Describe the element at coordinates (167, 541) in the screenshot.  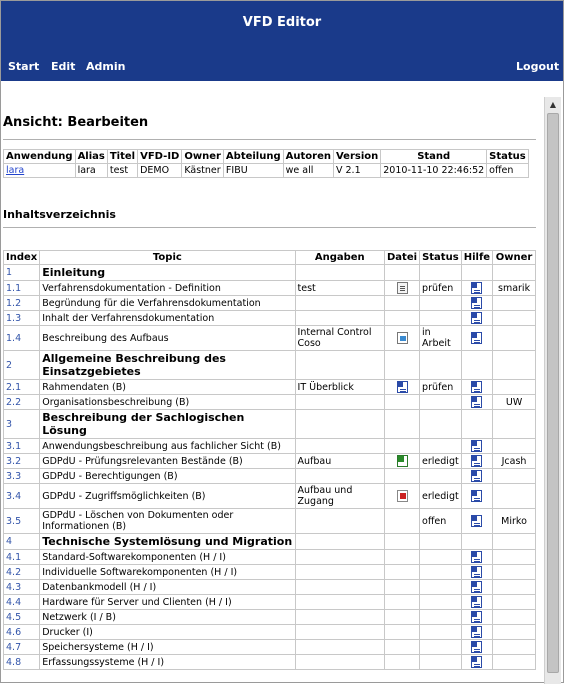
I see `table-cell: Technische Systemlösung und Migration` at that location.